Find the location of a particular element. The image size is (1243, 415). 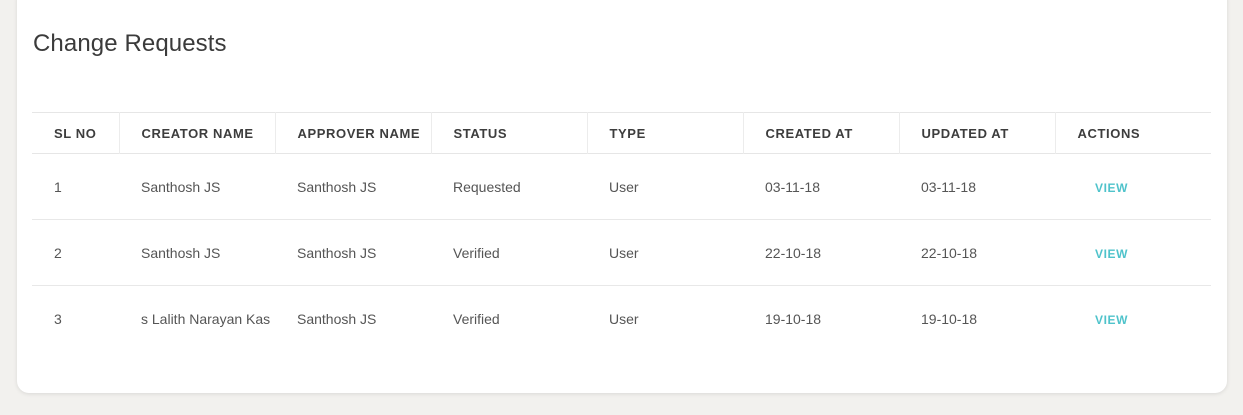

column-header-created-at: CREATED AT is located at coordinates (821, 133).